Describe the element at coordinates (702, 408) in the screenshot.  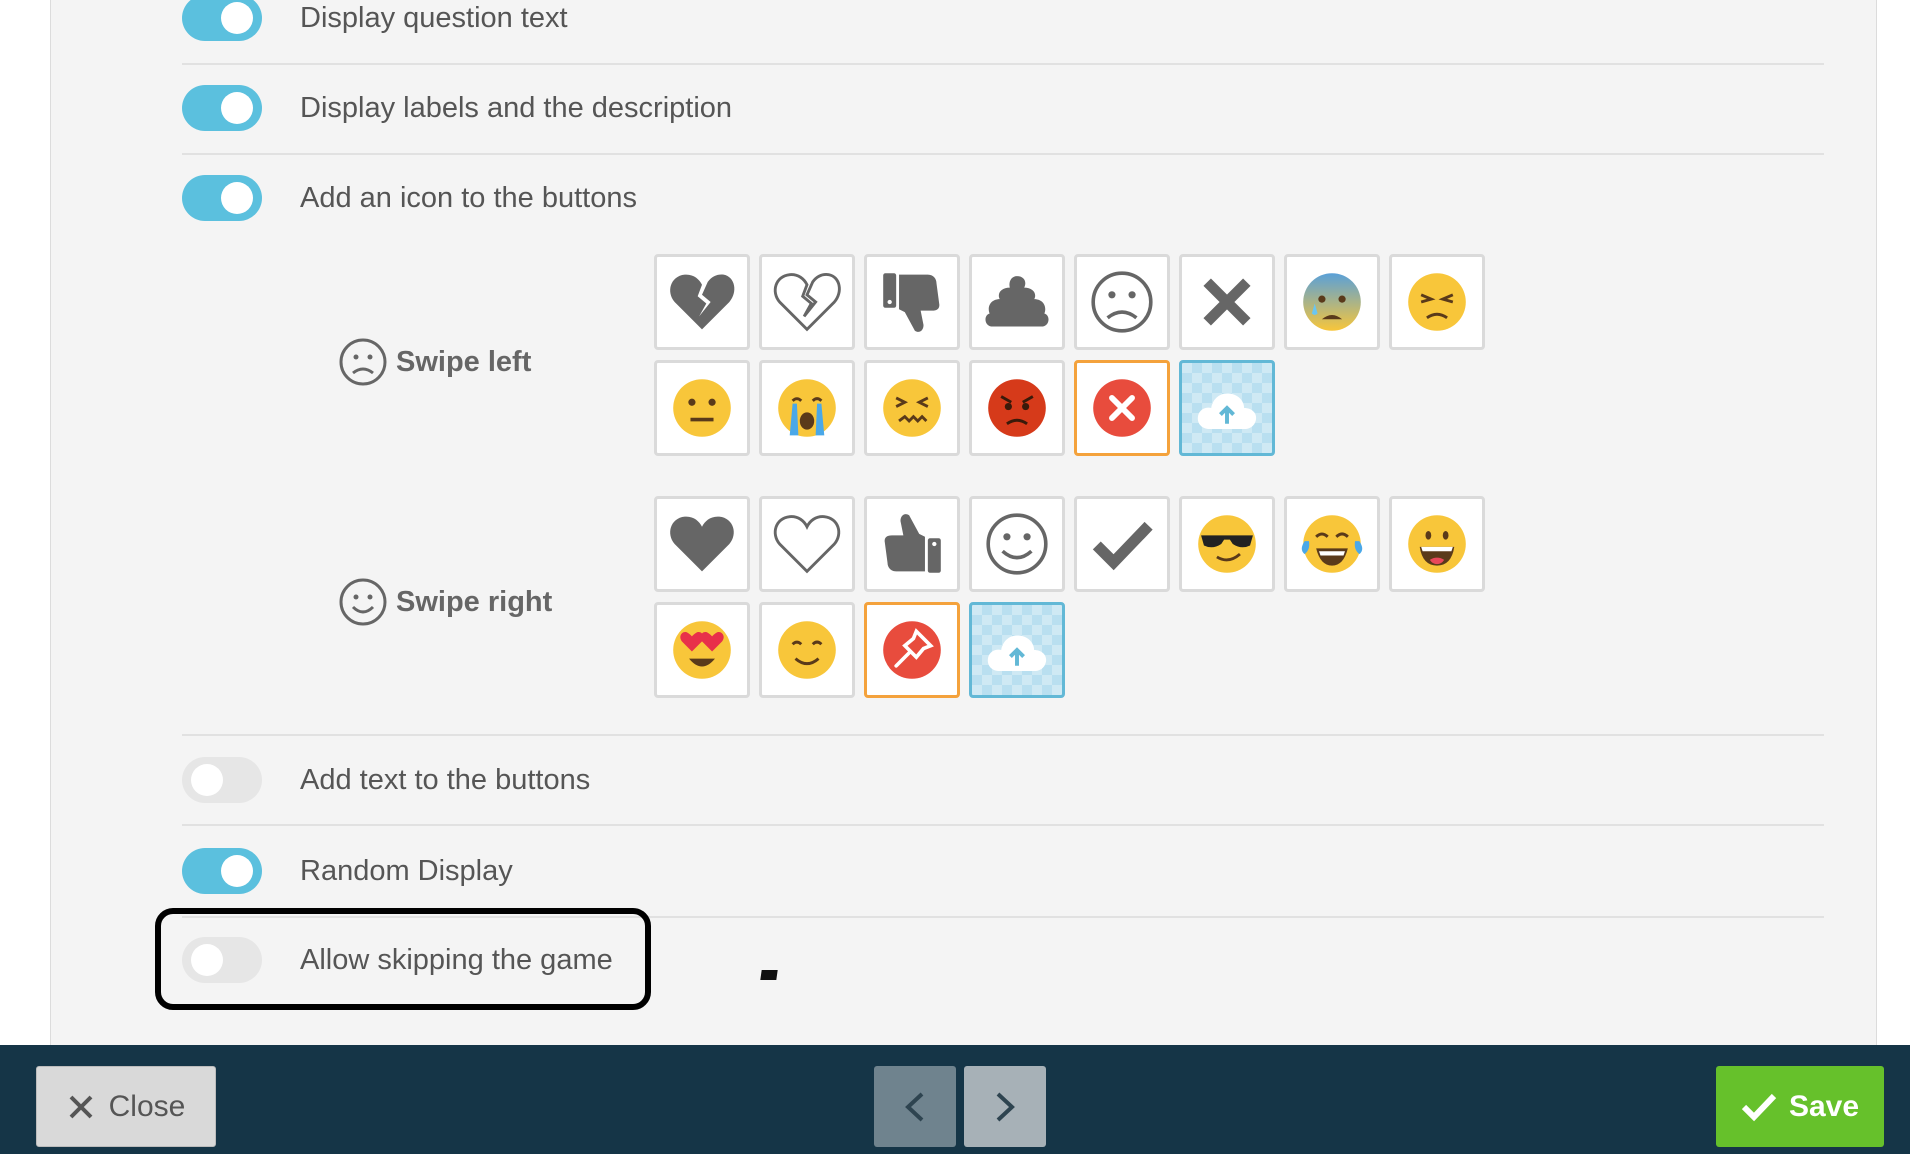
I see `neutral-face-emoji` at that location.